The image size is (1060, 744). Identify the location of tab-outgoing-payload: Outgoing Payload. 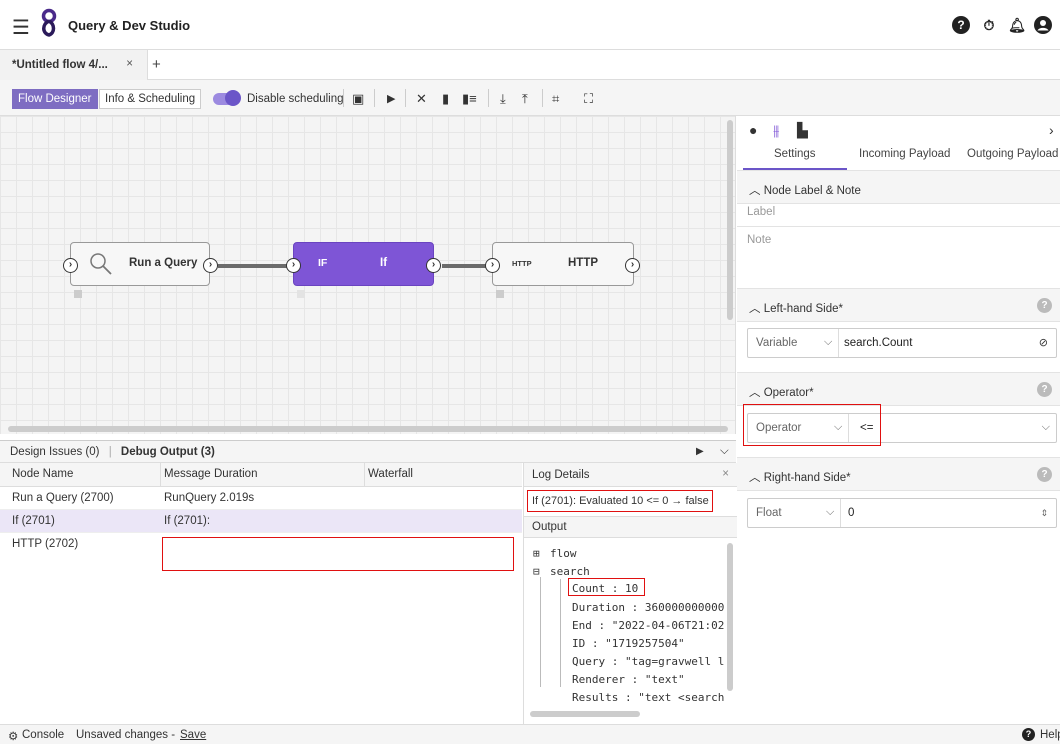
(1012, 154).